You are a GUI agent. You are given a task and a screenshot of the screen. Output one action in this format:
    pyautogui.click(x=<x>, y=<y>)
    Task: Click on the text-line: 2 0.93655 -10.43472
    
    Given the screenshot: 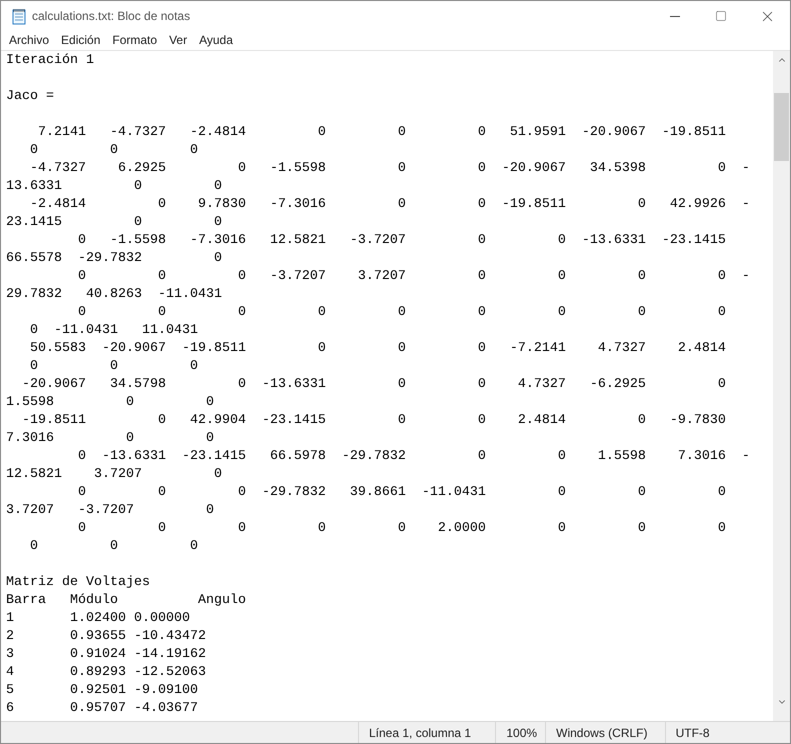 What is the action you would take?
    pyautogui.click(x=106, y=637)
    